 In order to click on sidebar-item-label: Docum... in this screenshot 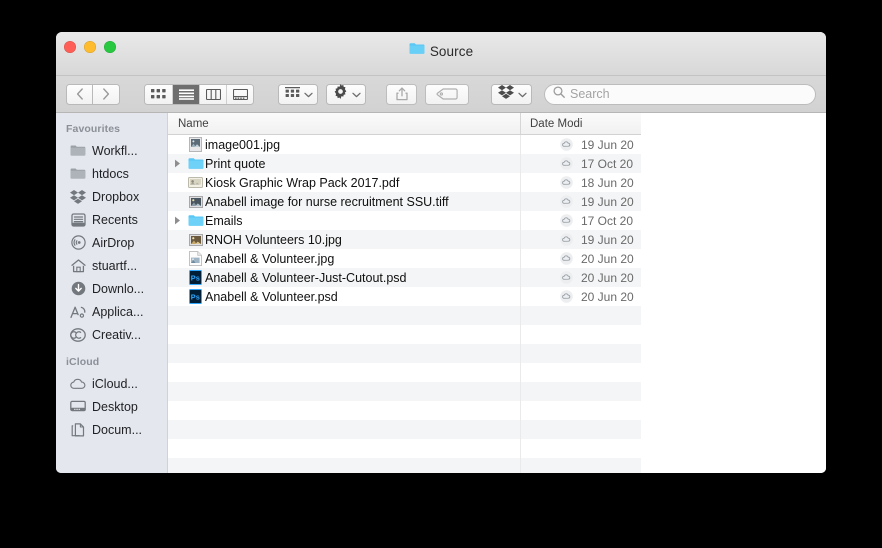, I will do `click(117, 429)`.